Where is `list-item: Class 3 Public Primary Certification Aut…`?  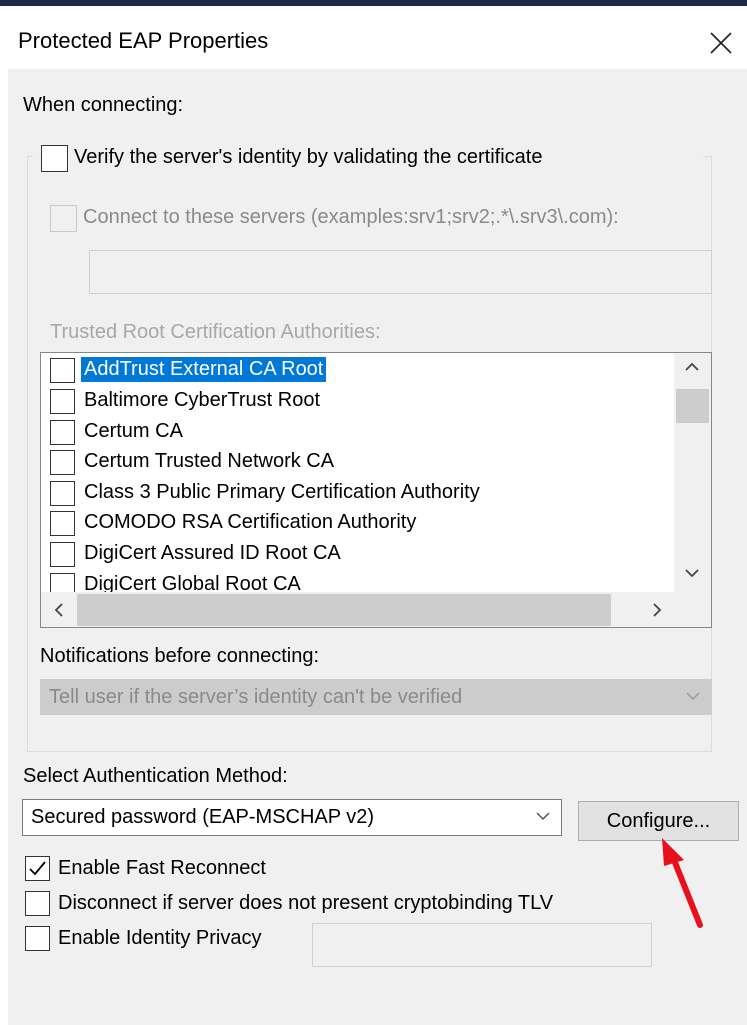
list-item: Class 3 Public Primary Certification Aut… is located at coordinates (357, 493).